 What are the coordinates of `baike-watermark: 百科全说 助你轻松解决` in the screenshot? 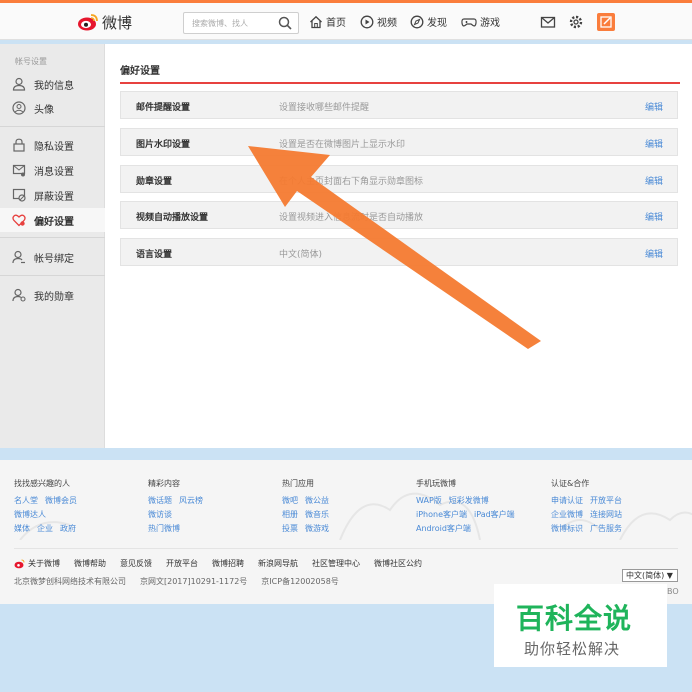 It's located at (580, 625).